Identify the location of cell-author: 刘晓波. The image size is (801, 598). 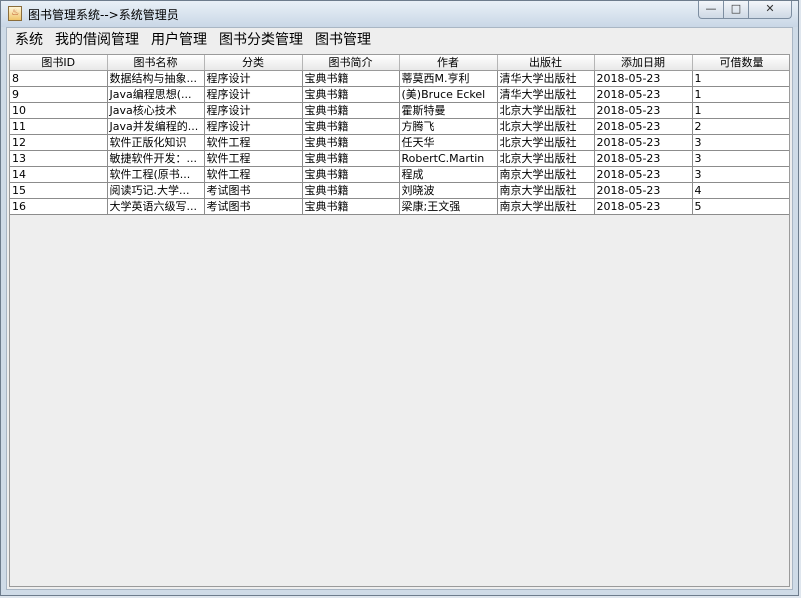
(448, 190).